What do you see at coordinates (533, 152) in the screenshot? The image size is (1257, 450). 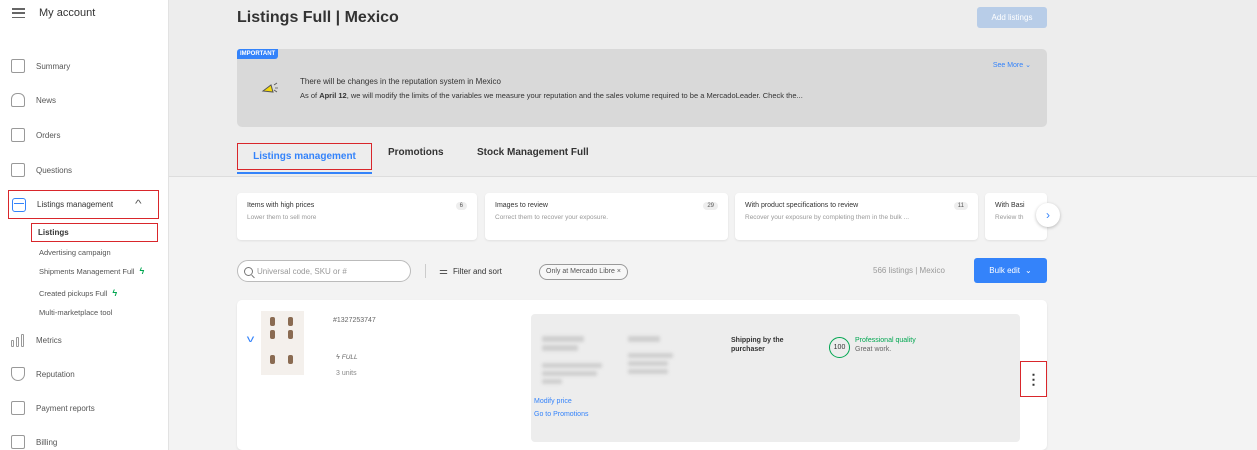 I see `tab-stock-management-full: Stock Management Full` at bounding box center [533, 152].